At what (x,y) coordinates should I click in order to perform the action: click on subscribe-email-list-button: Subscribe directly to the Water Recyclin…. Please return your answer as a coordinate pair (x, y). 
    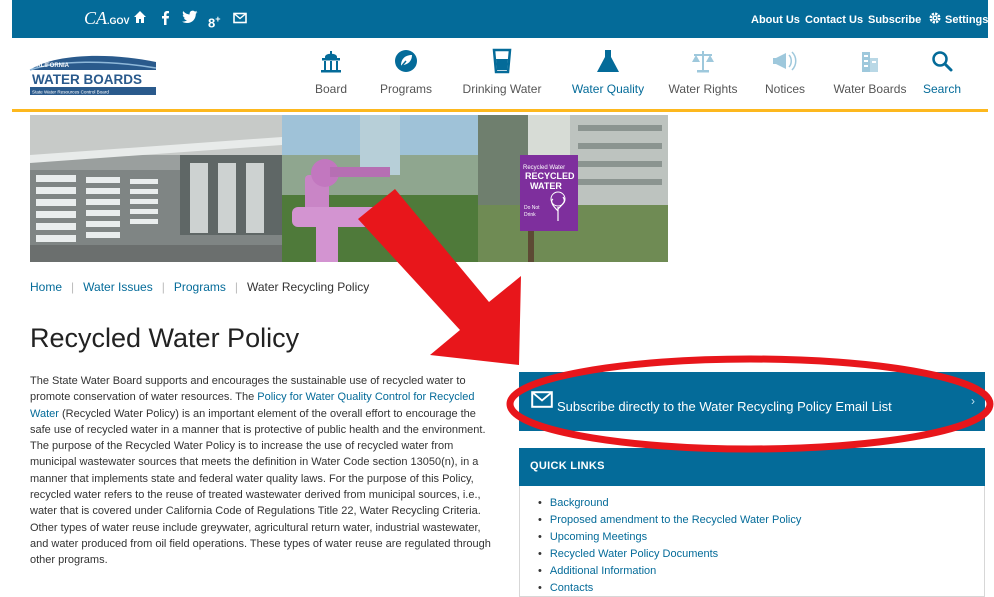
    Looking at the image, I should click on (752, 401).